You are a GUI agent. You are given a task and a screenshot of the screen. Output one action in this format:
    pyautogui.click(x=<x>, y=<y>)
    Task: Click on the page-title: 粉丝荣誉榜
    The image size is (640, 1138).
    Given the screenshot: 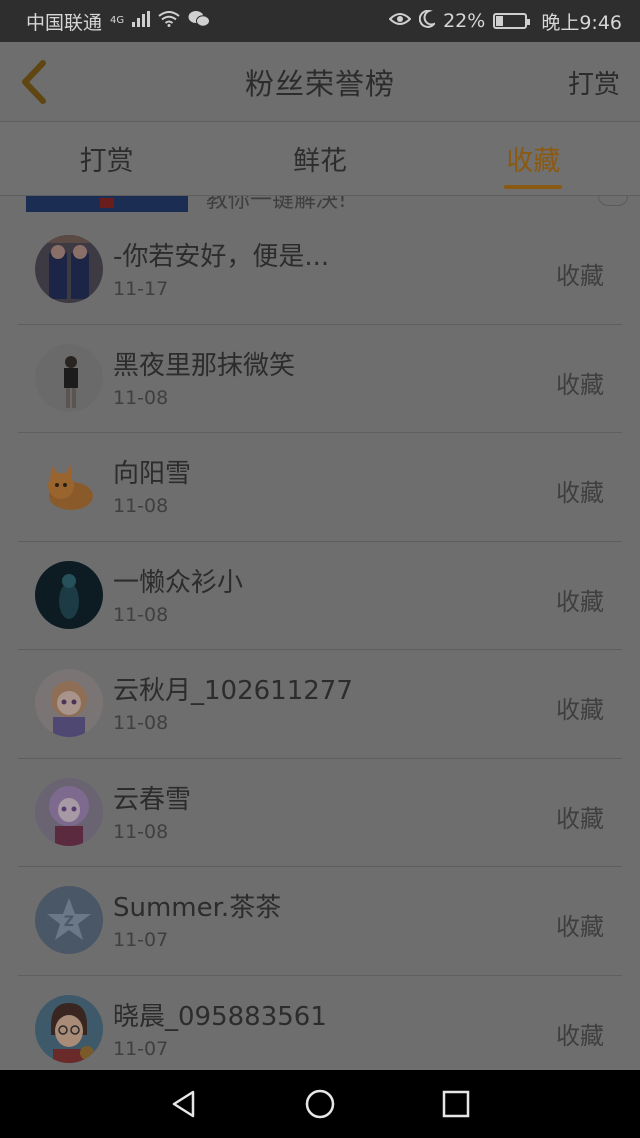 What is the action you would take?
    pyautogui.click(x=319, y=83)
    